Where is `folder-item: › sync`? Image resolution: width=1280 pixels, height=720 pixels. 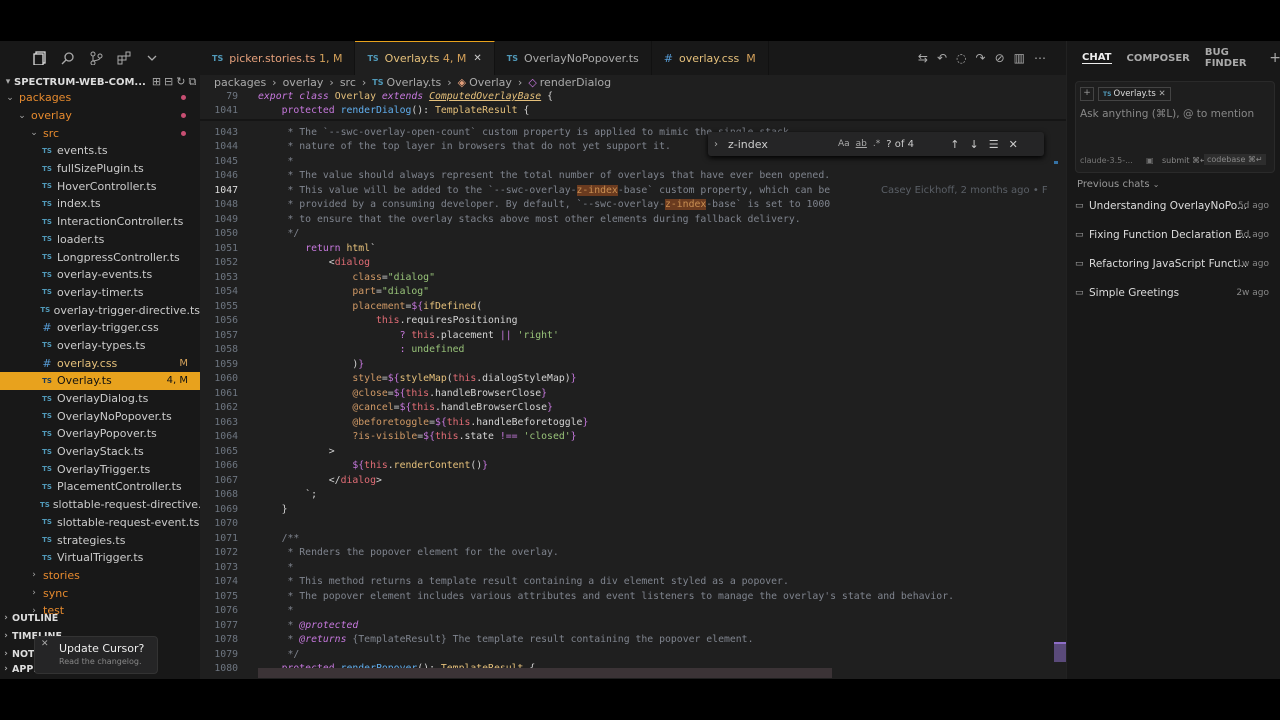 folder-item: › sync is located at coordinates (100, 593).